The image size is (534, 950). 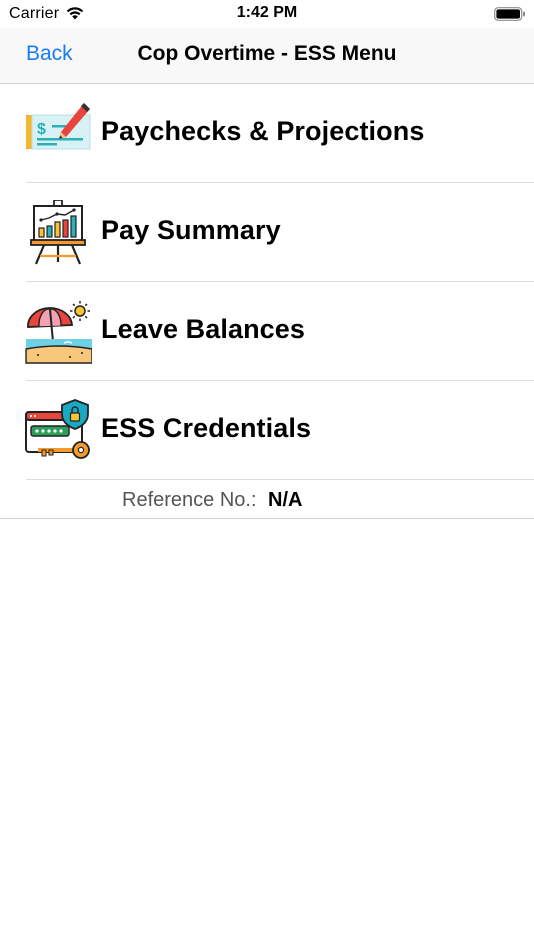 I want to click on reference-label: Reference No.:, so click(x=189, y=500).